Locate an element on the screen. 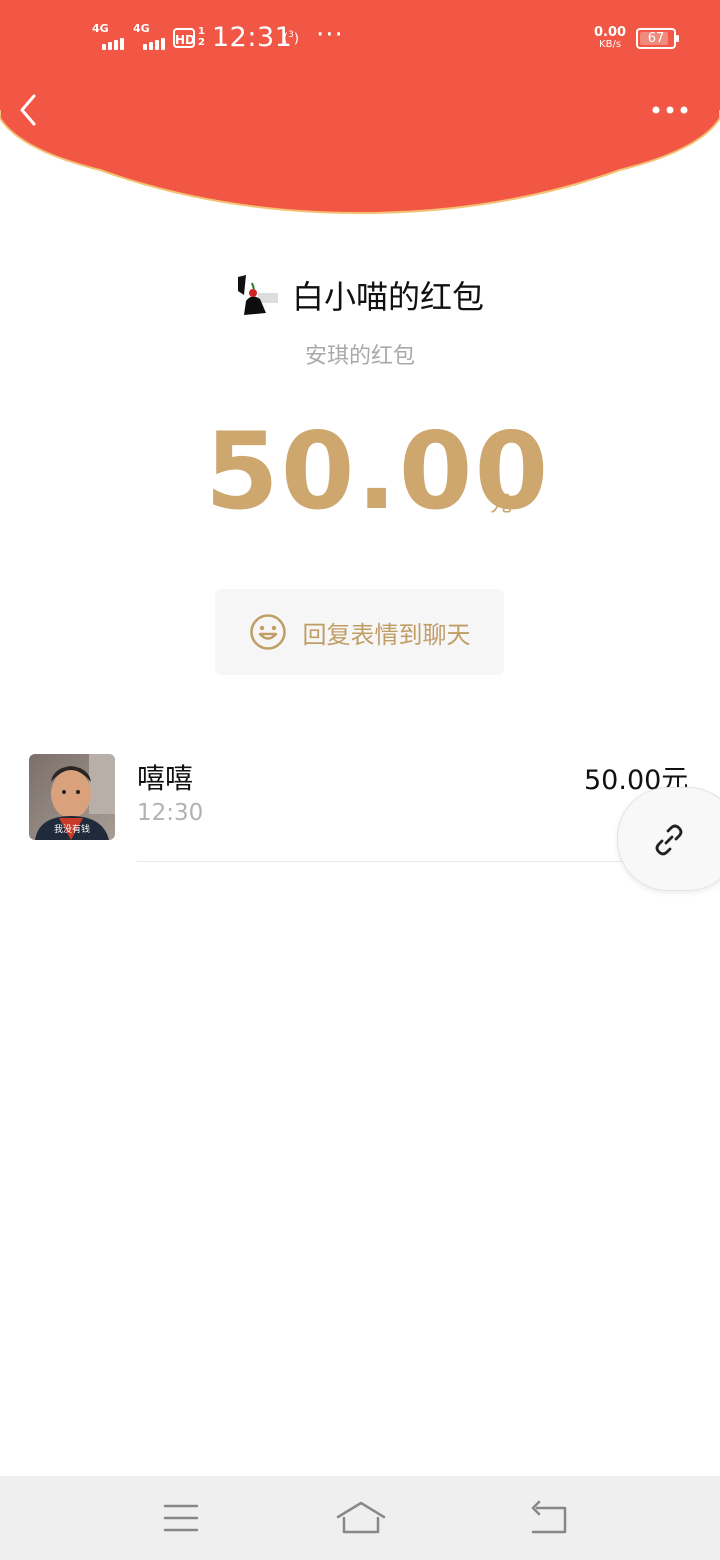 This screenshot has height=1560, width=720. nav-back-button is located at coordinates (549, 1518).